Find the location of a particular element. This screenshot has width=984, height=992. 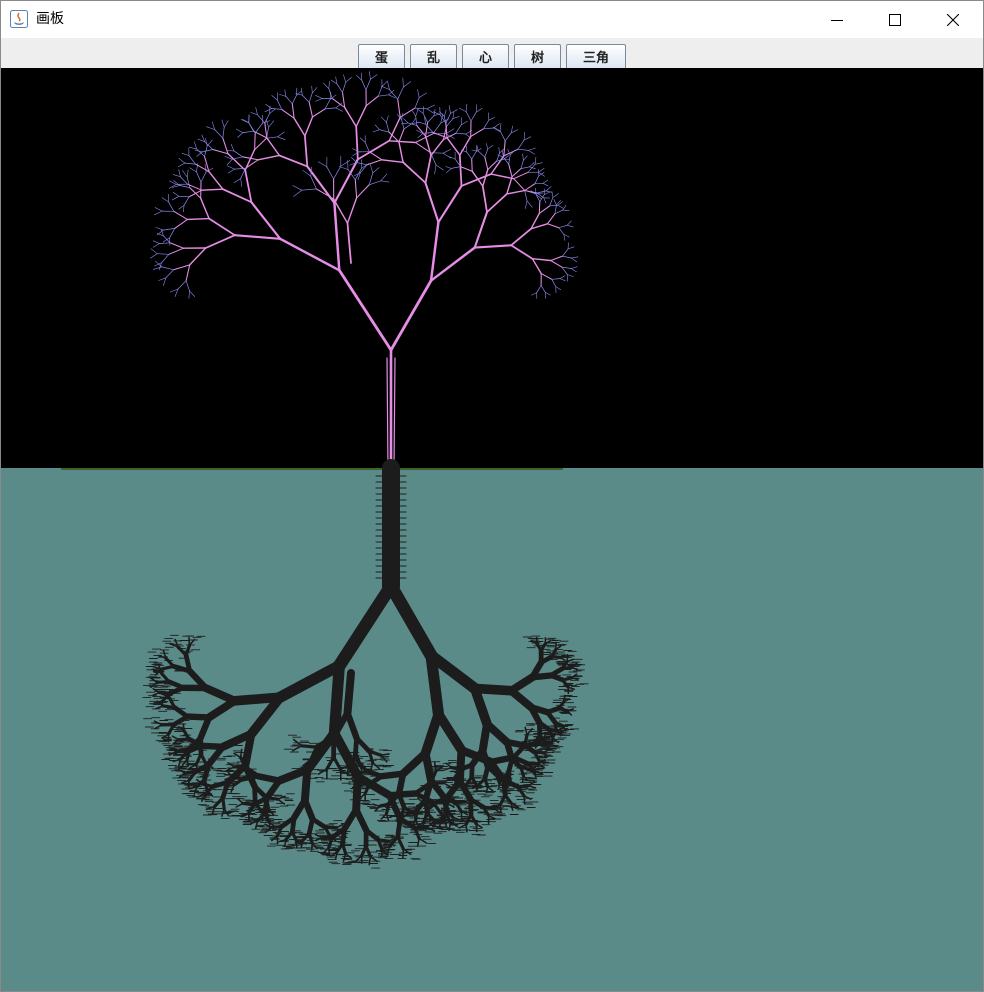

maximize-button is located at coordinates (895, 19).